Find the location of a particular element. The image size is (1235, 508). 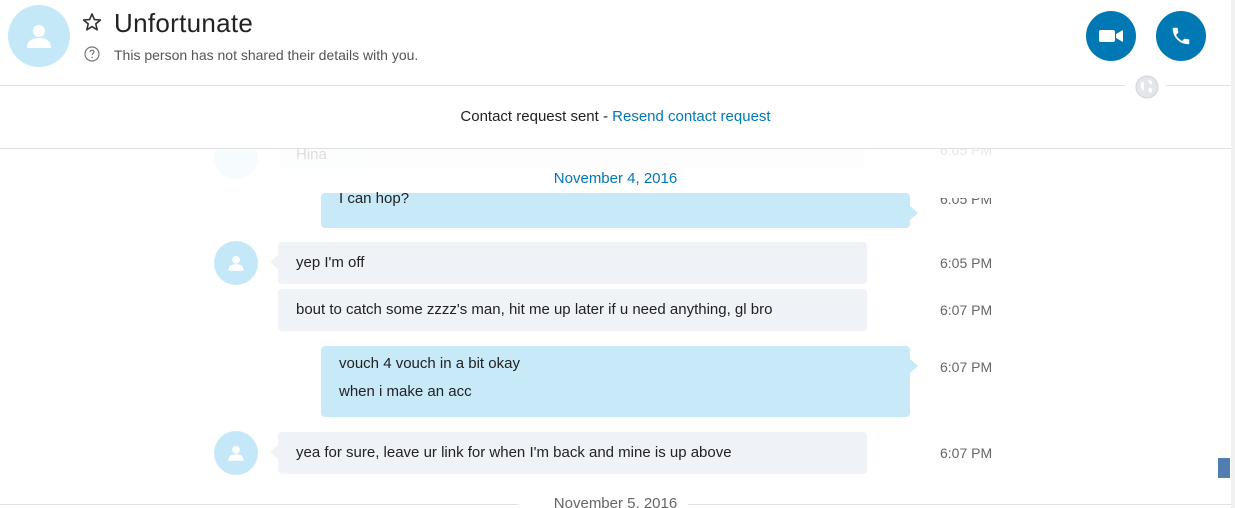

request-status-text: Contact request sent - is located at coordinates (536, 116).